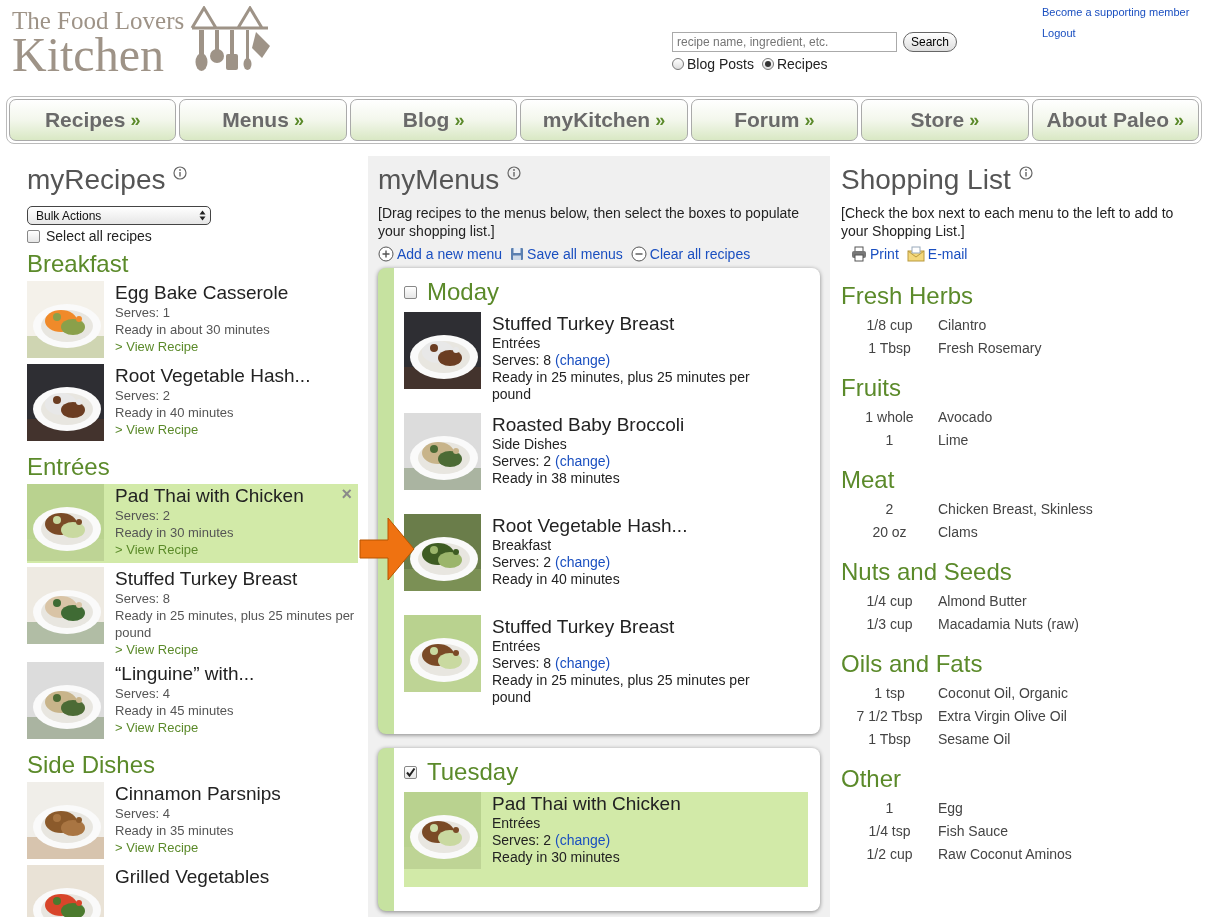 Image resolution: width=1212 pixels, height=917 pixels. What do you see at coordinates (530, 444) in the screenshot?
I see `category-text: Side Dishes` at bounding box center [530, 444].